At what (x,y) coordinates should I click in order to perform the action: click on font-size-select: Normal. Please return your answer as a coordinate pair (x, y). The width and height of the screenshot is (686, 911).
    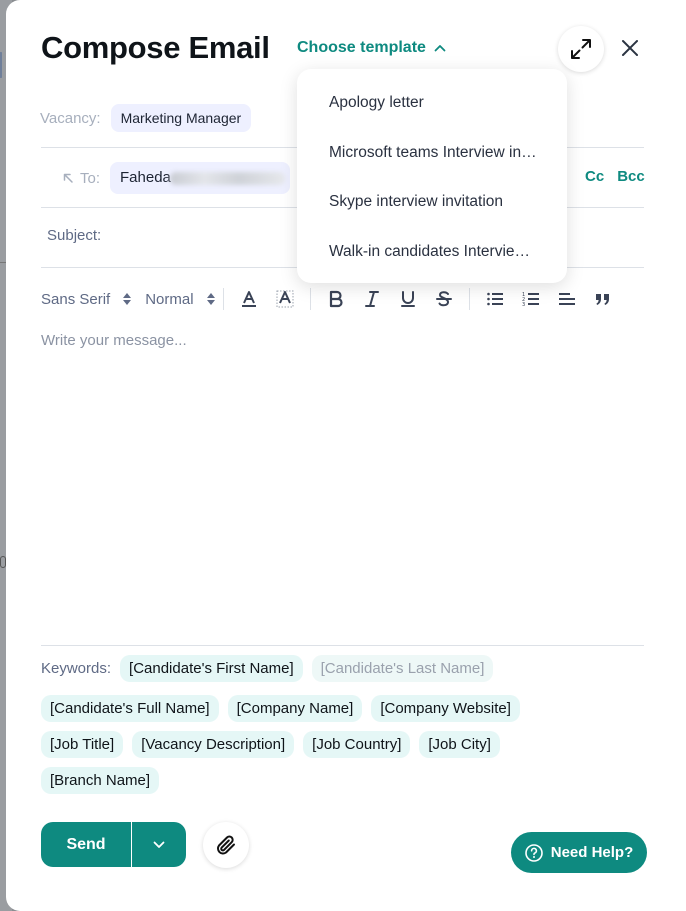
    Looking at the image, I should click on (180, 299).